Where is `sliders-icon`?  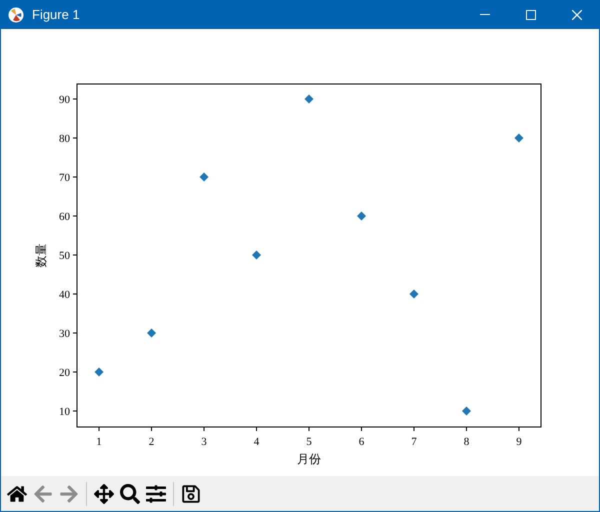 sliders-icon is located at coordinates (156, 494).